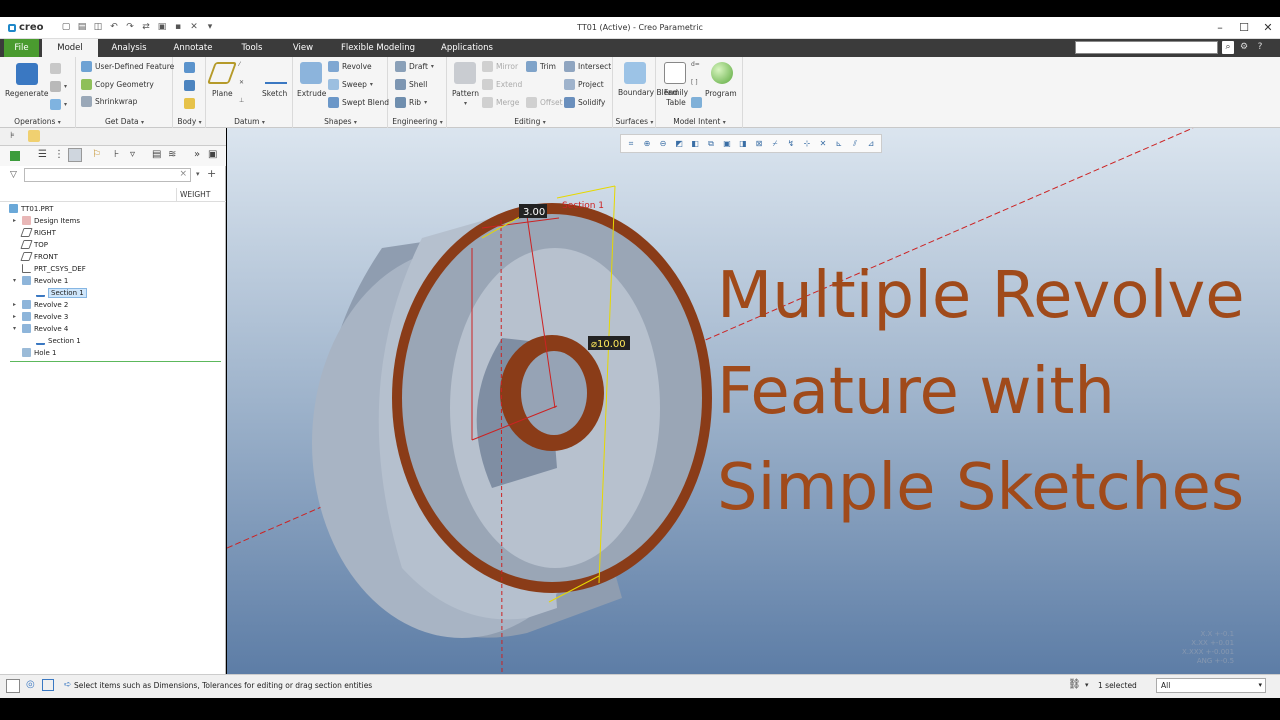 The image size is (1280, 720). Describe the element at coordinates (54, 268) in the screenshot. I see `tree-item-csys: PRT_CSYS_DEF` at that location.